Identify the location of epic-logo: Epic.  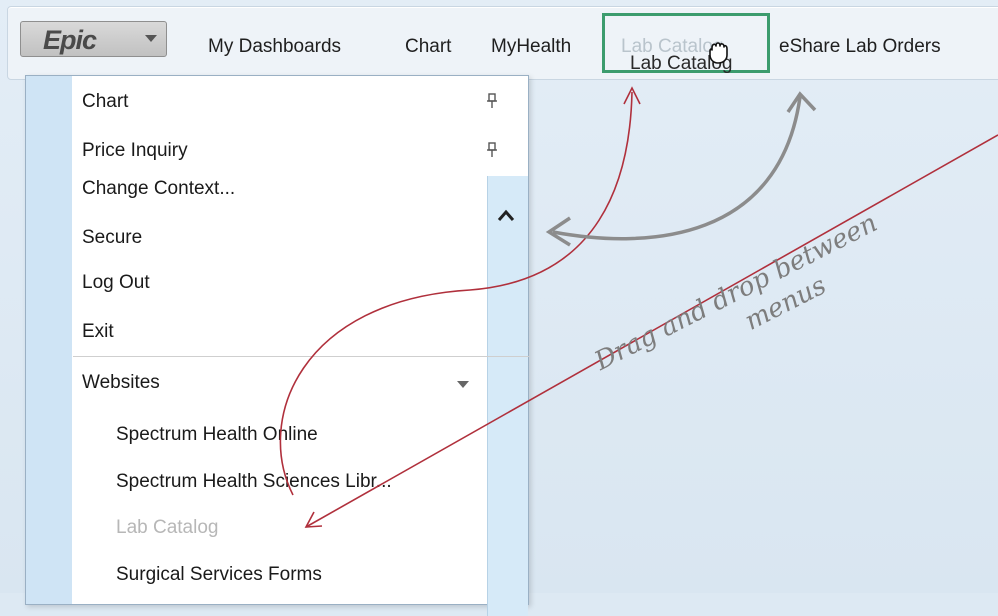
(70, 40).